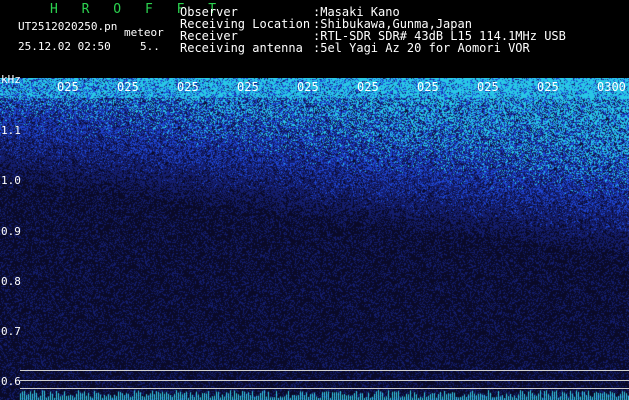 The height and width of the screenshot is (400, 629). I want to click on info-antenna-value: :5el Yagi Az 20 for Aomori VOR, so click(421, 48).